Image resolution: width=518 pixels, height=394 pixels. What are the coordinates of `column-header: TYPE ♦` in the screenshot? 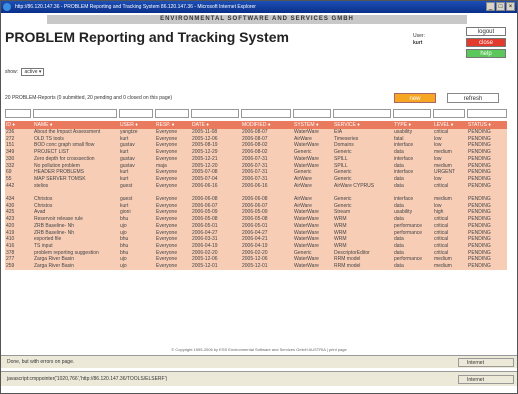 It's located at (413, 125).